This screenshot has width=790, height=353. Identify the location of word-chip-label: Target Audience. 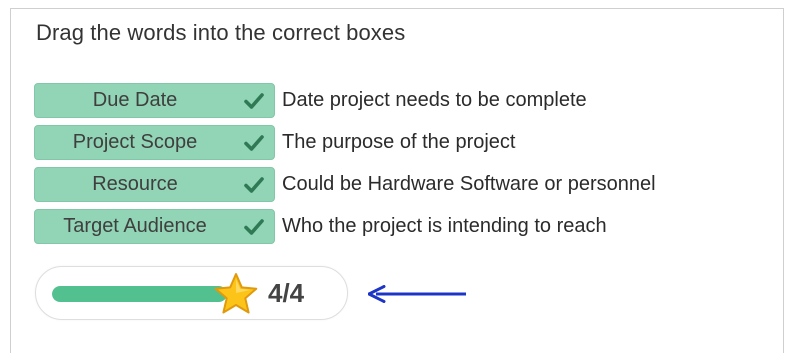
(135, 226).